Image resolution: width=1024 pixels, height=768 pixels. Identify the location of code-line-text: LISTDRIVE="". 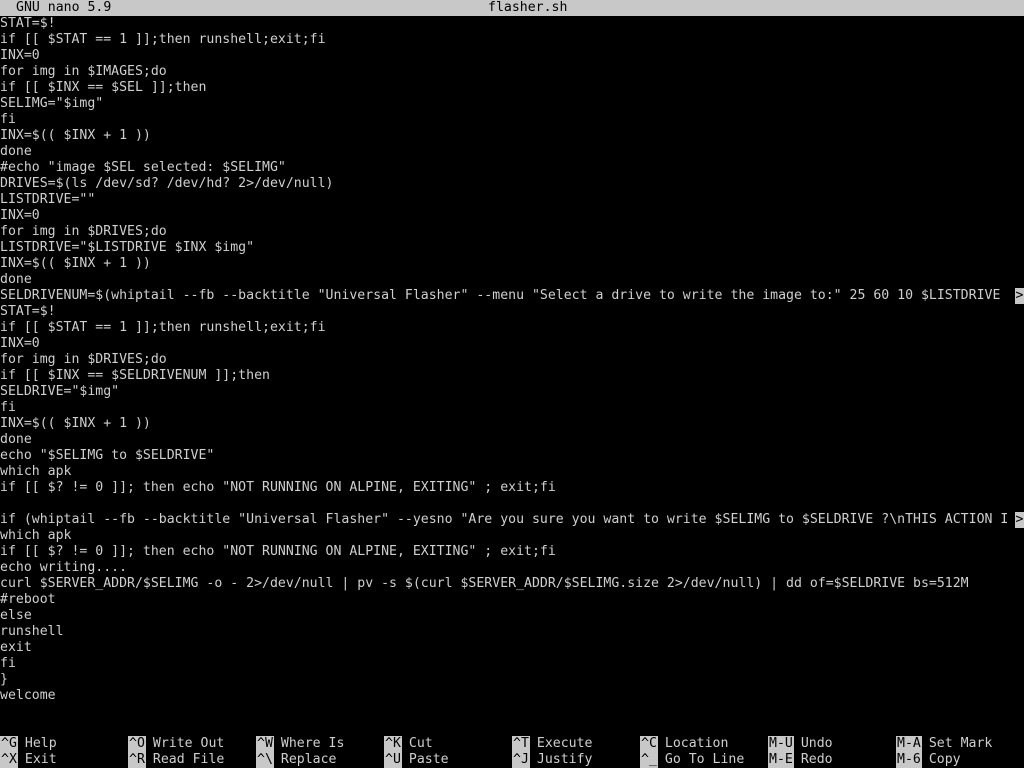
(48, 199).